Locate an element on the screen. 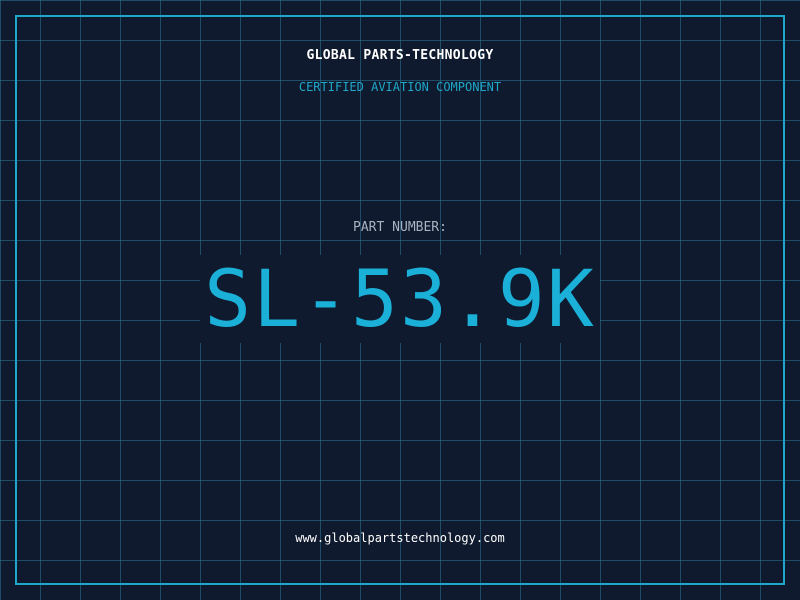 The width and height of the screenshot is (800, 600). part-number-label: PART NUMBER: is located at coordinates (400, 227).